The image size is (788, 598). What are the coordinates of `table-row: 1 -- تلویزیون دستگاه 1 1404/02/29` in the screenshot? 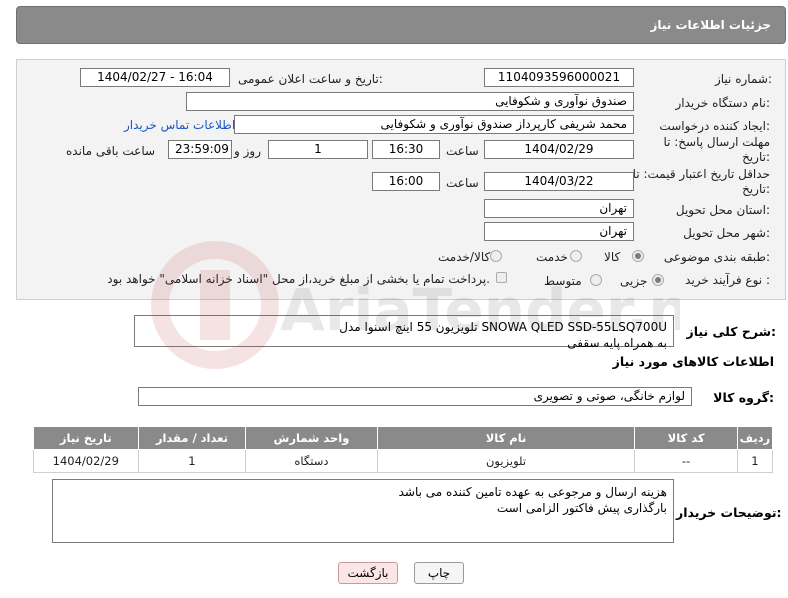 It's located at (403, 461).